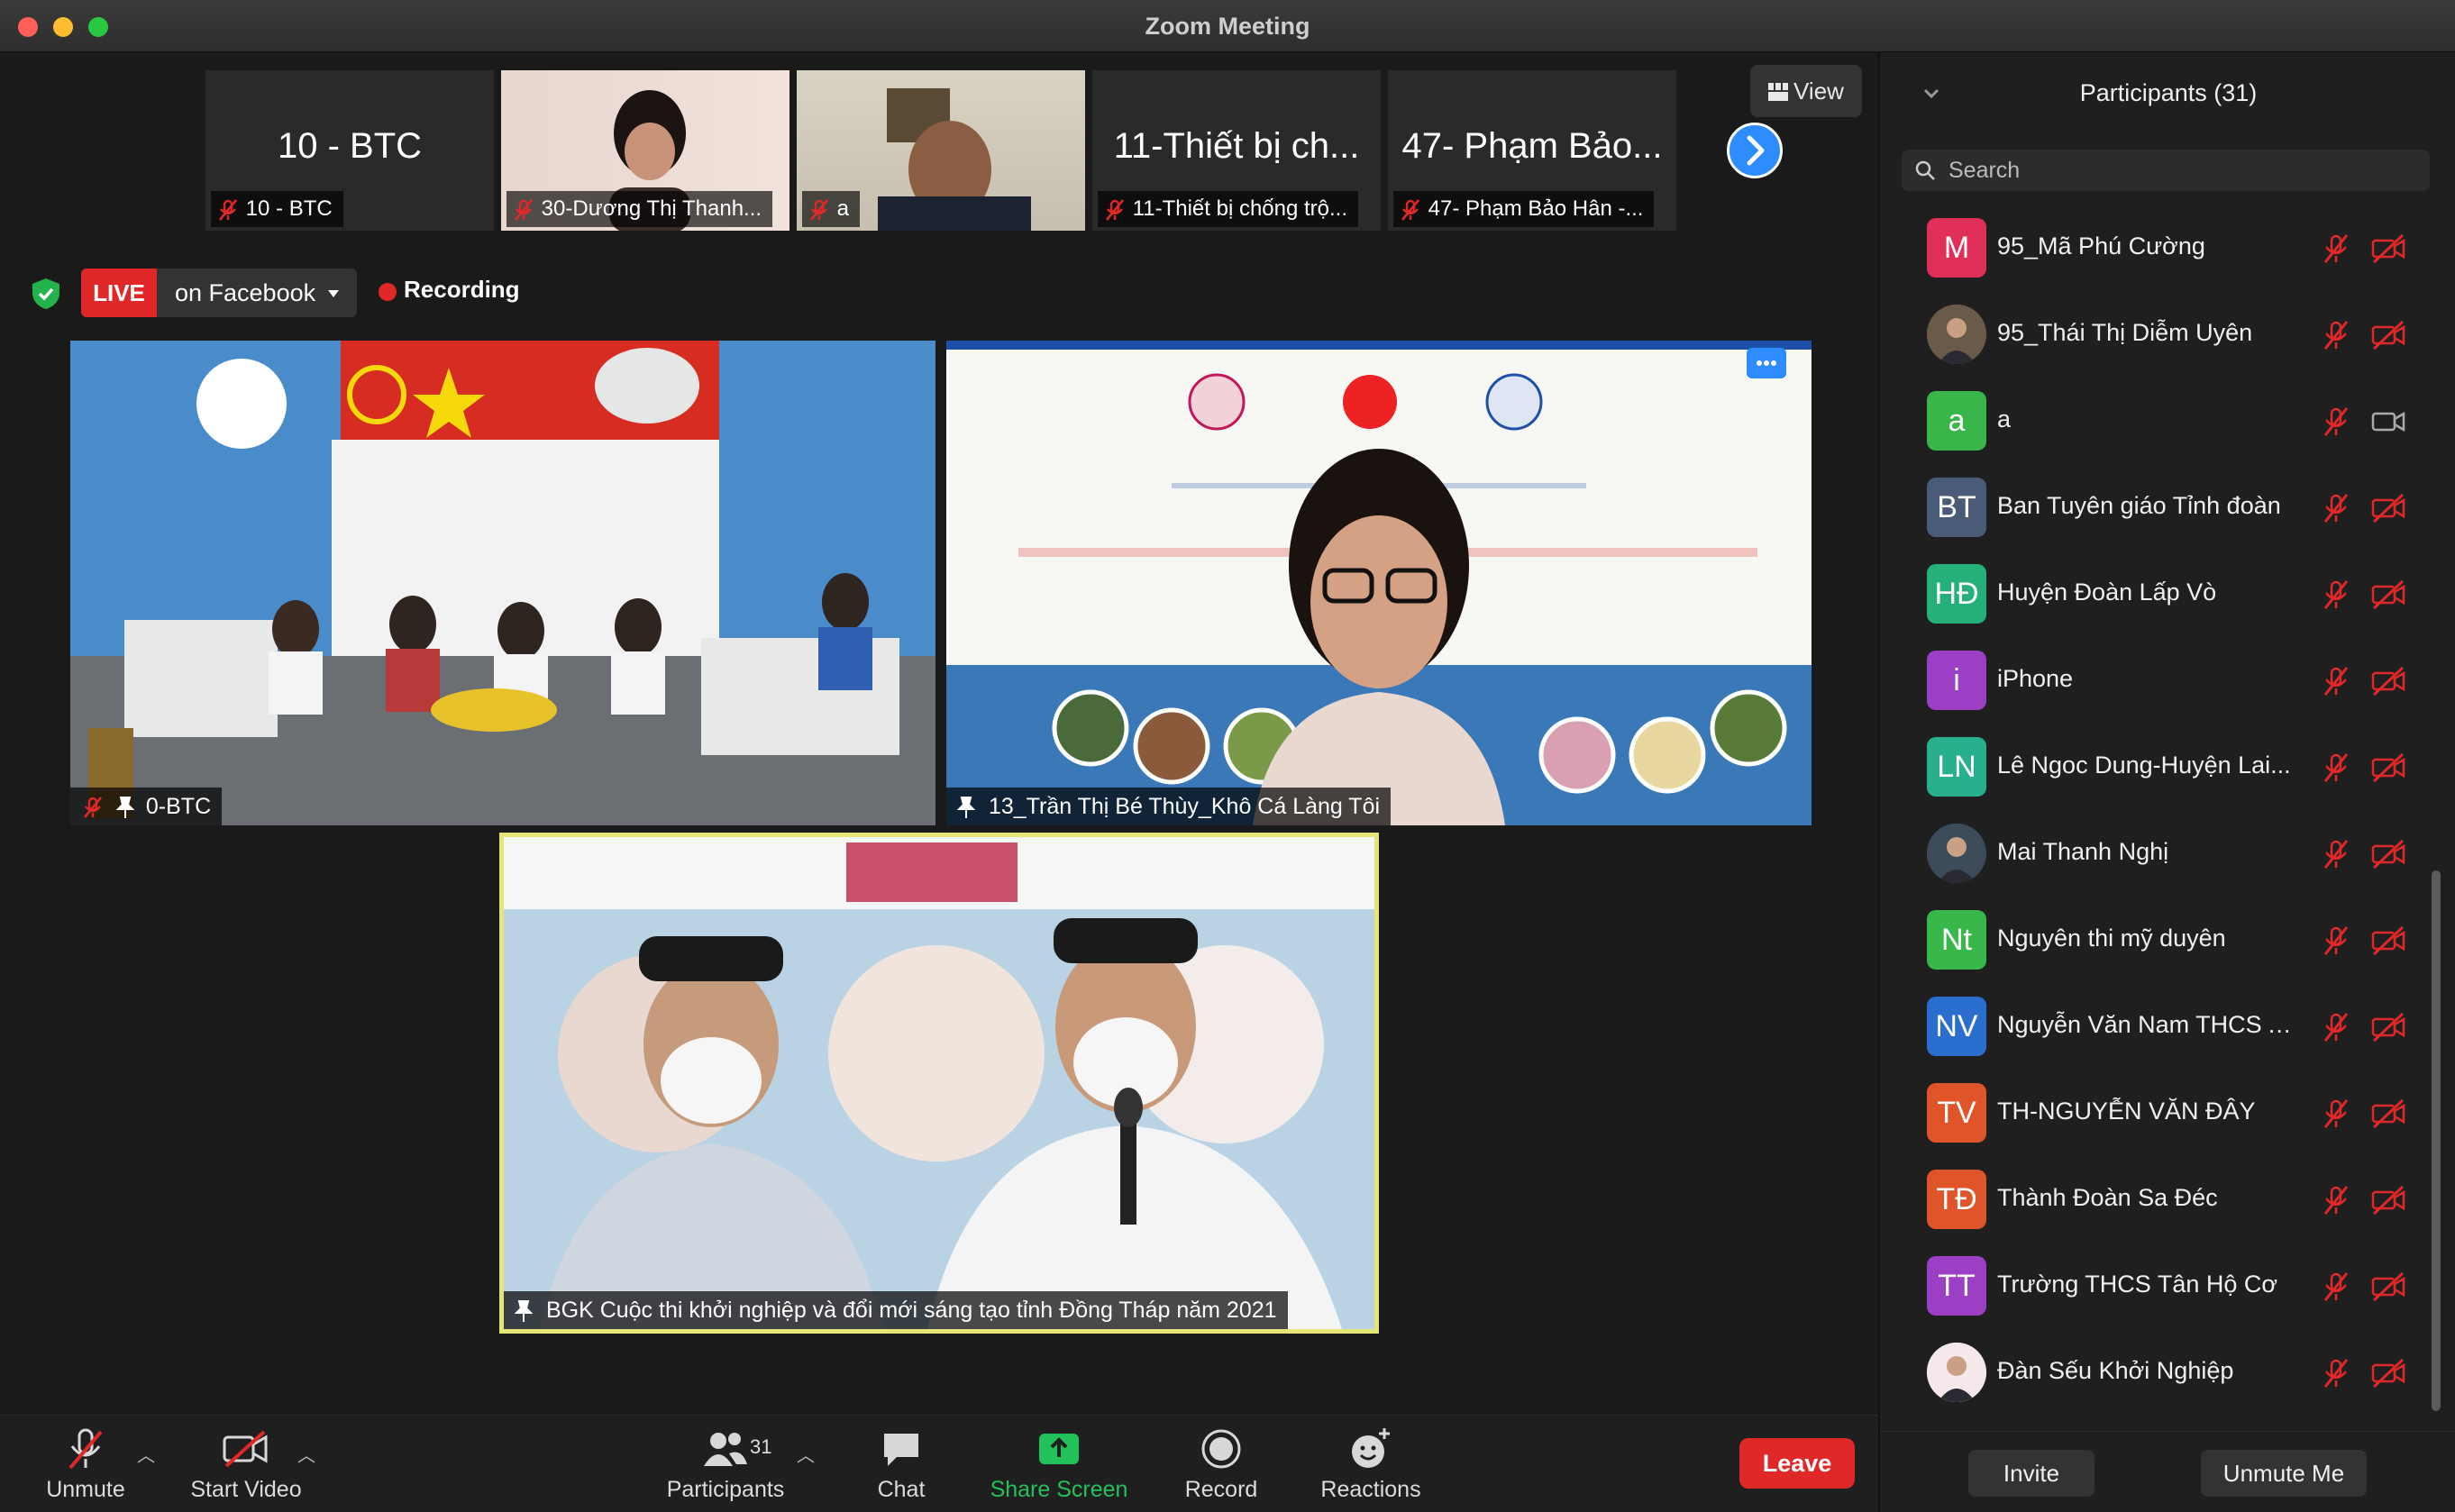  I want to click on participant-row: TT Trường THCS Tân Hộ Cơ, so click(2167, 1286).